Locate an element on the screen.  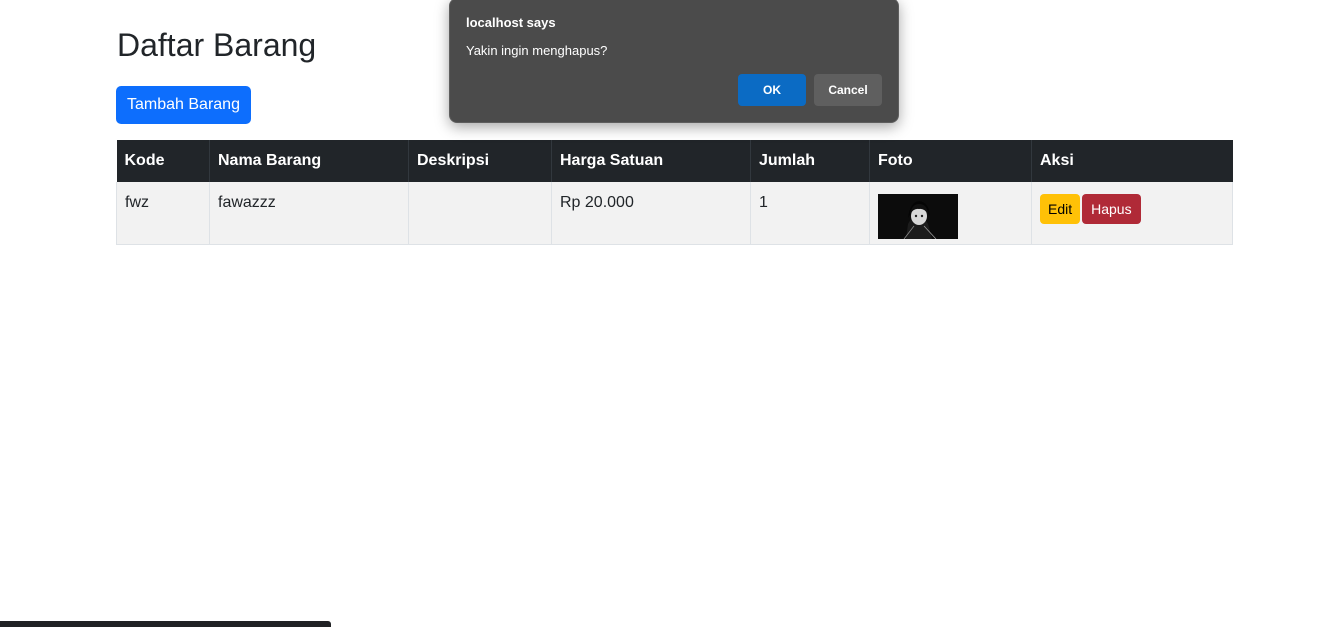
column-header-harga-satuan: Harga Satuan is located at coordinates (651, 161).